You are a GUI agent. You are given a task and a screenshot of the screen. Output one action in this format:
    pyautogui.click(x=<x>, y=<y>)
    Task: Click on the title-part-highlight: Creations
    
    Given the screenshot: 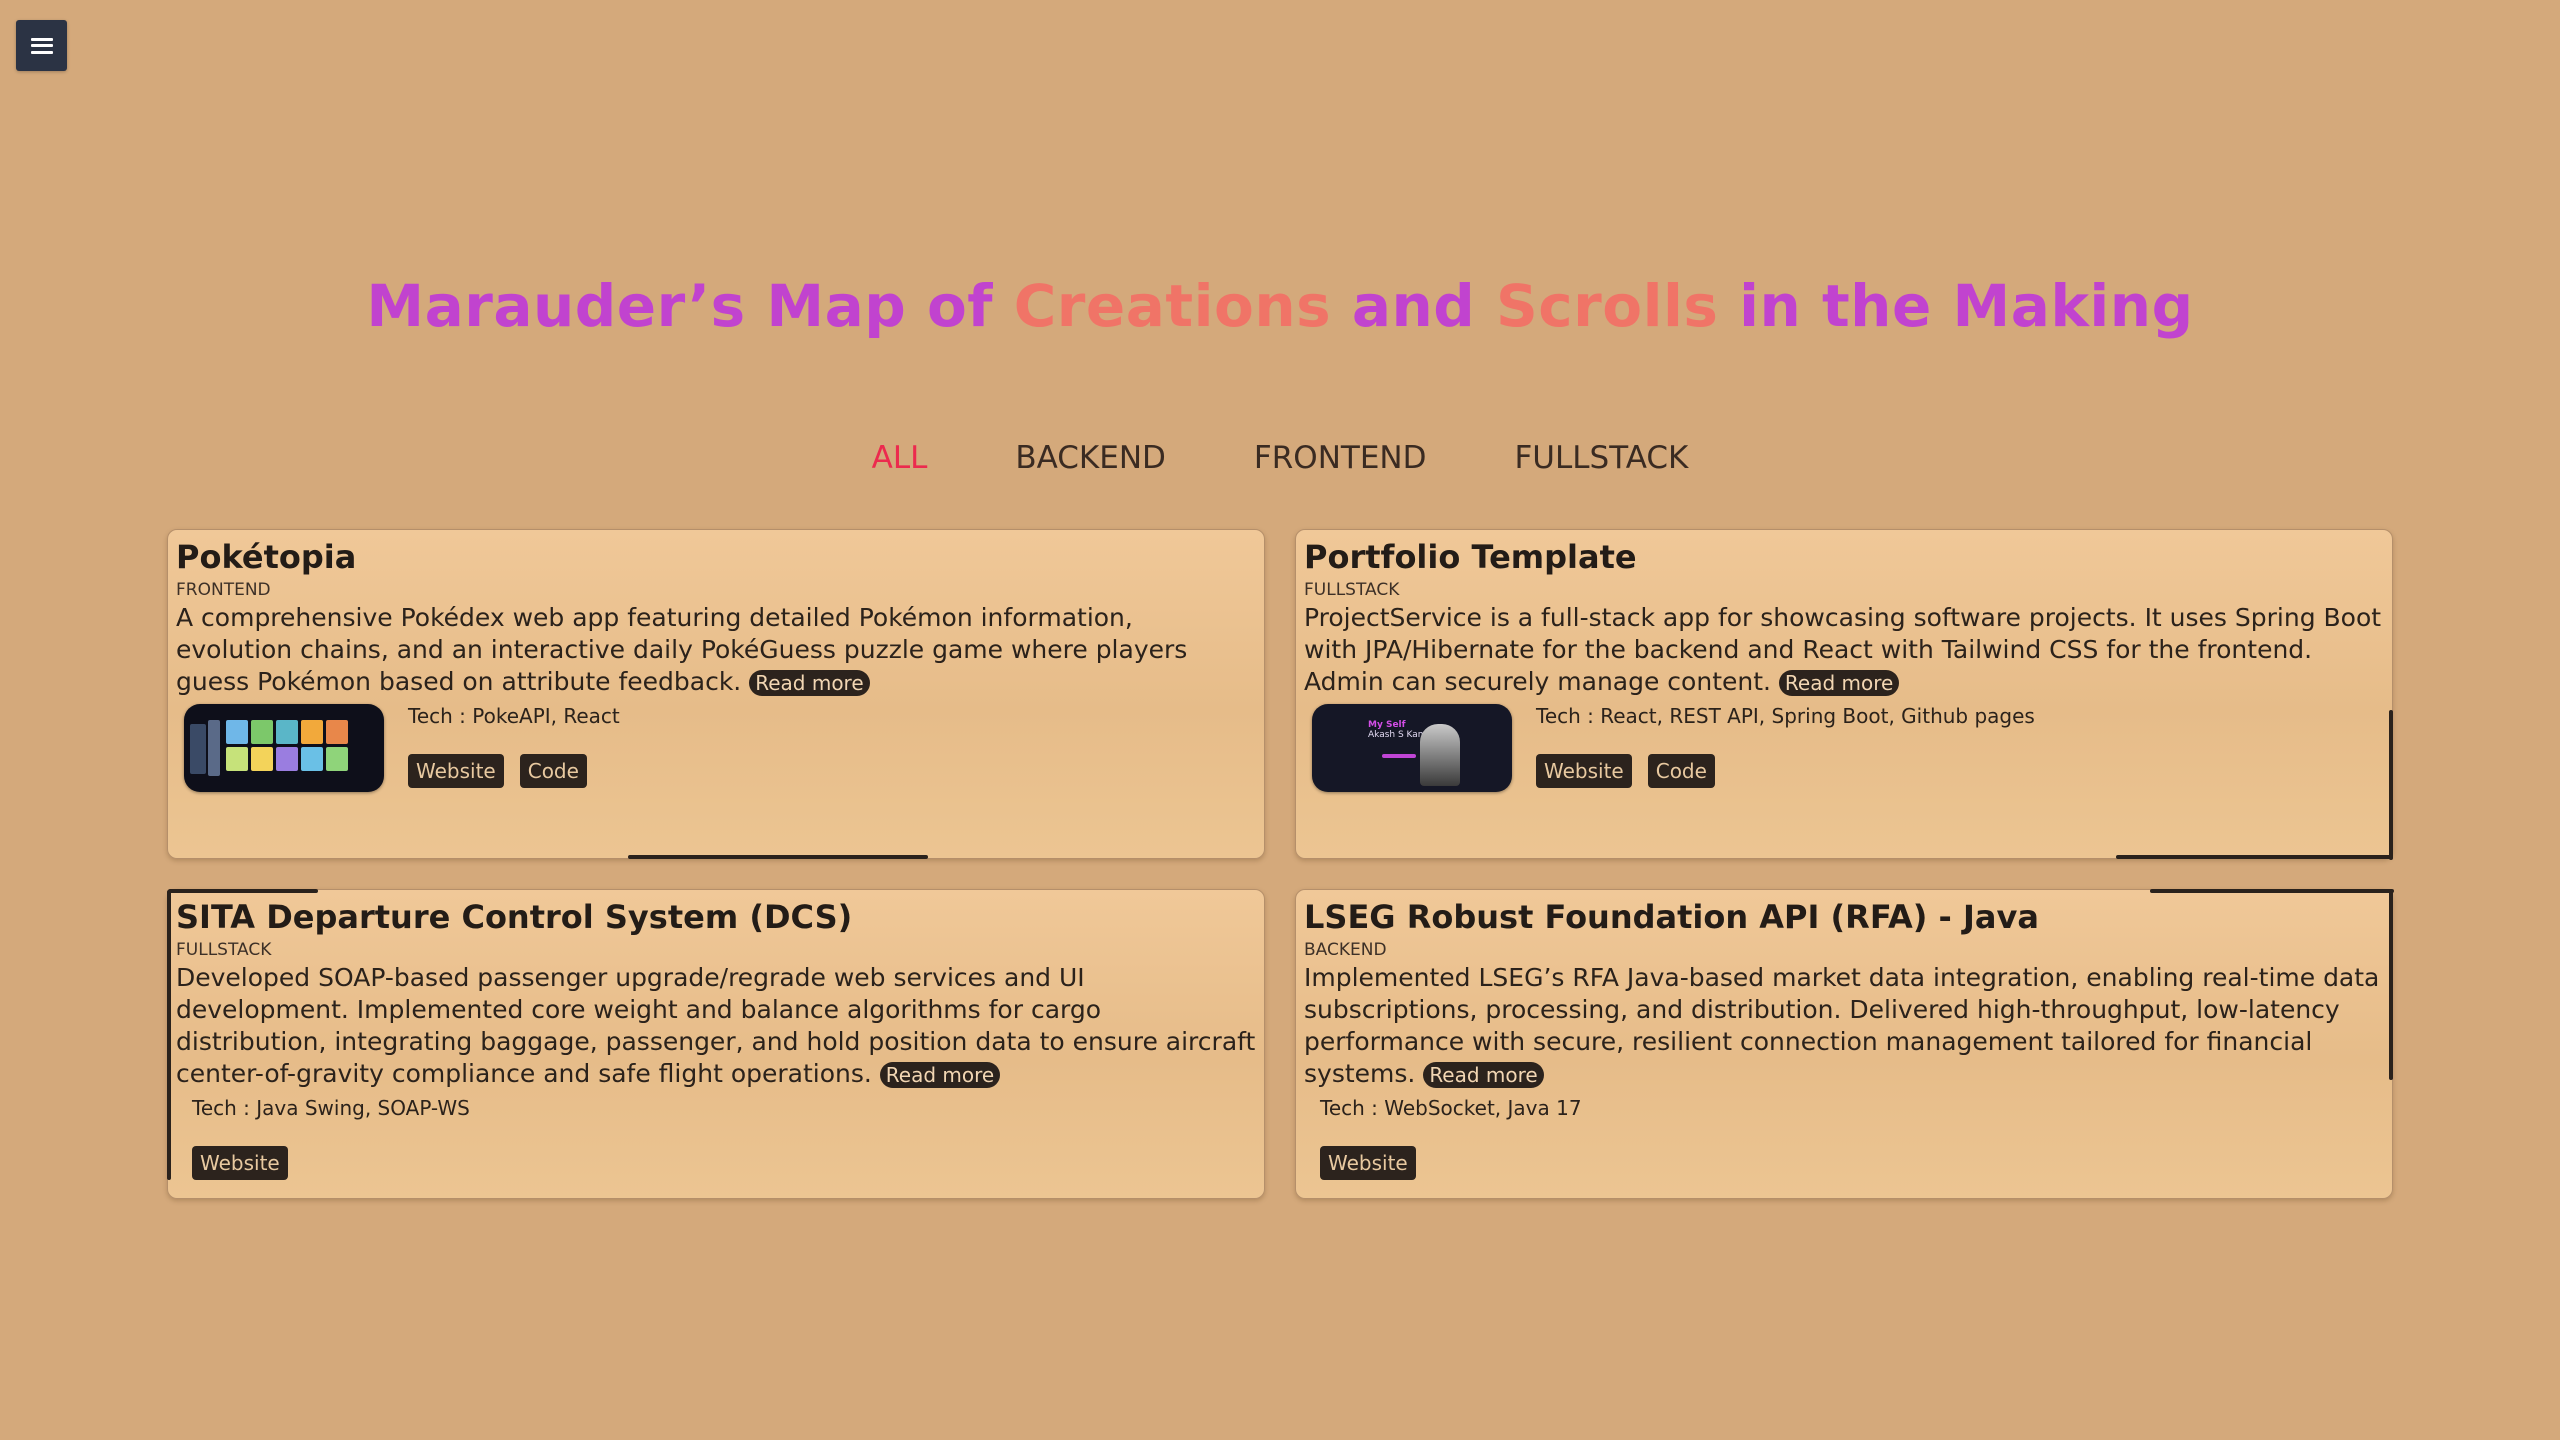 What is the action you would take?
    pyautogui.click(x=1172, y=306)
    